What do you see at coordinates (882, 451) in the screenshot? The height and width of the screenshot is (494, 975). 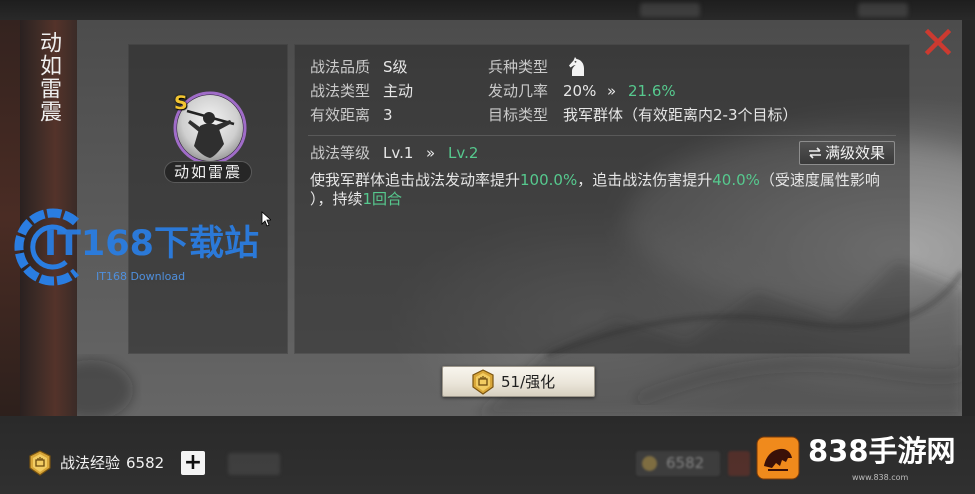 I see `site-838-watermark-name: 838手游网` at bounding box center [882, 451].